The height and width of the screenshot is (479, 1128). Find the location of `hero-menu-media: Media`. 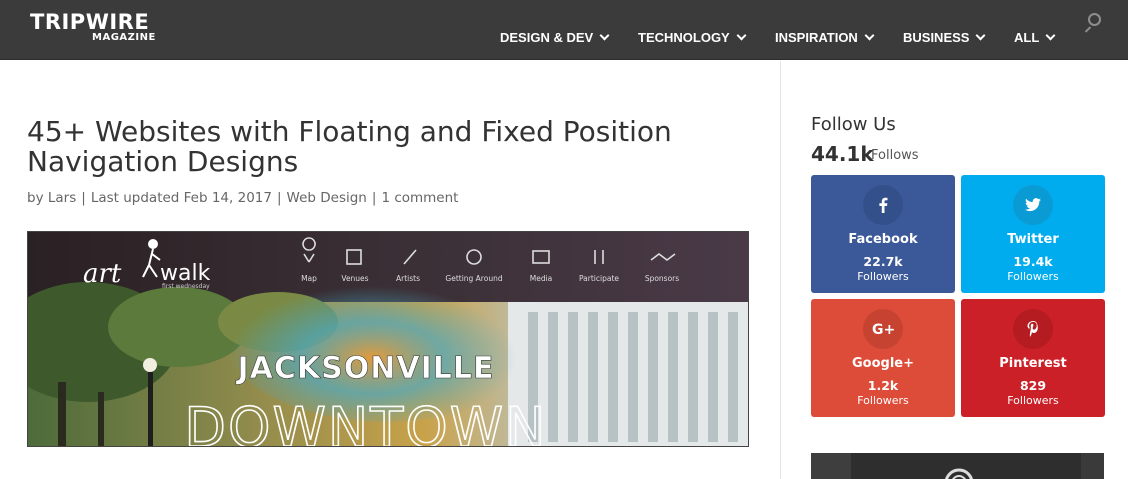

hero-menu-media: Media is located at coordinates (541, 278).